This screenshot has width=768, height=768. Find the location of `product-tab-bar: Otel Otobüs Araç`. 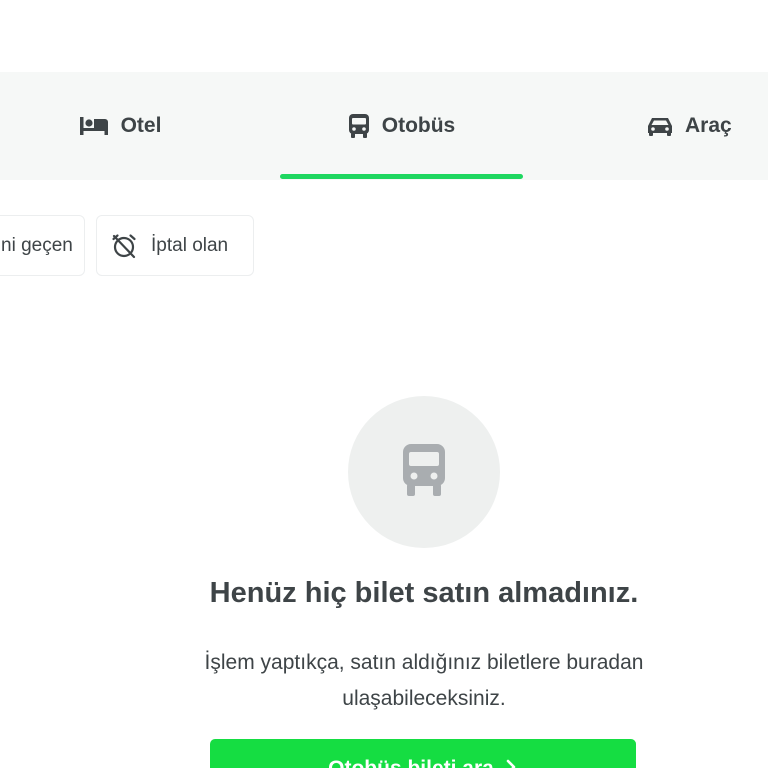

product-tab-bar: Otel Otobüs Araç is located at coordinates (384, 126).